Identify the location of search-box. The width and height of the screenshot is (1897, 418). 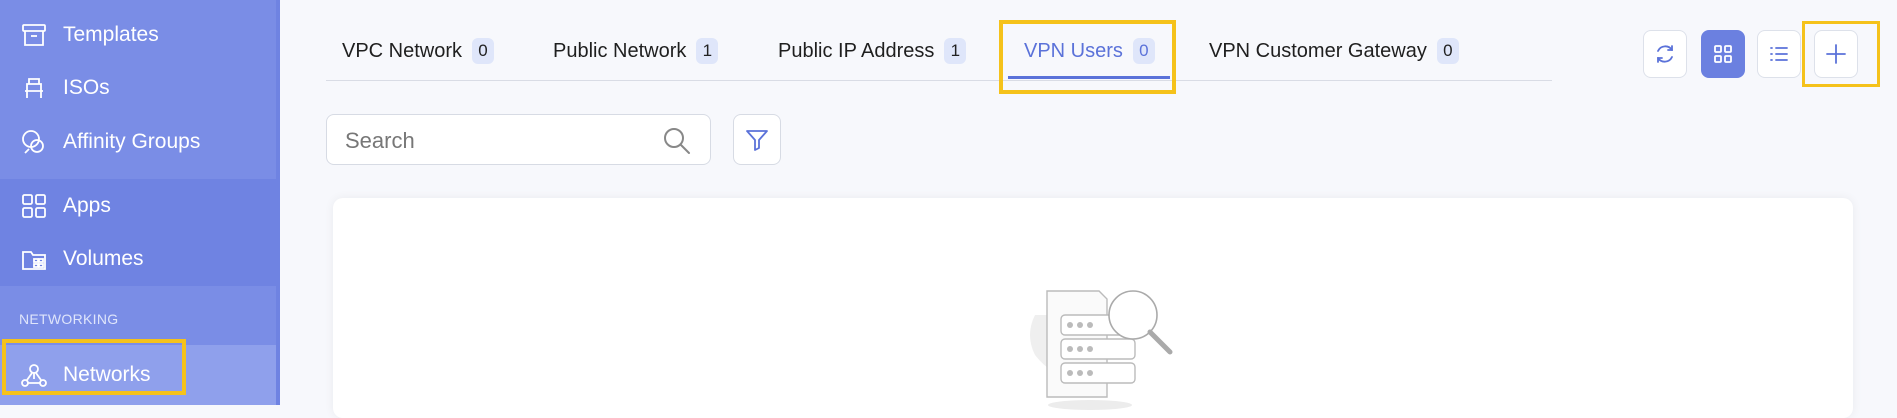
(518, 139).